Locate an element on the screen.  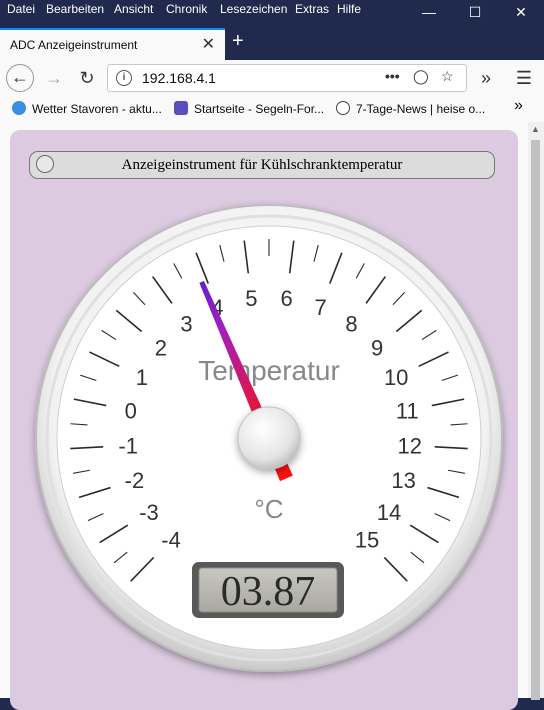
close-window-icon: ✕ is located at coordinates (521, 13).